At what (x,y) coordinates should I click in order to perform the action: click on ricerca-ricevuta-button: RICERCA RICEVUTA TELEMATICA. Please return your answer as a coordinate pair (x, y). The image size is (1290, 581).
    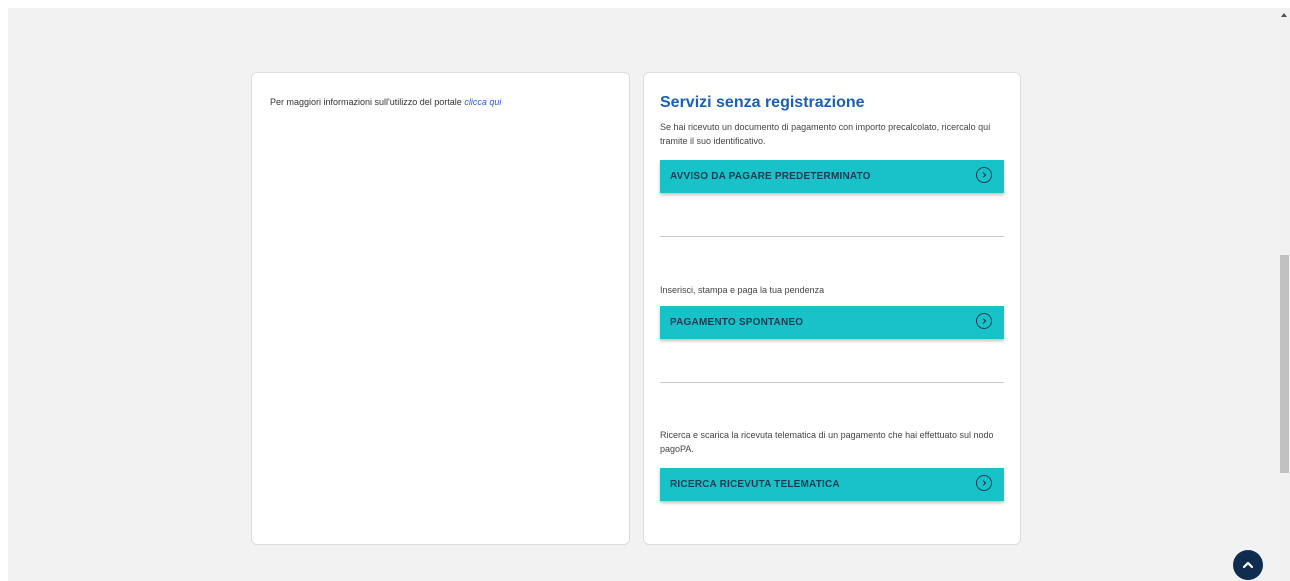
    Looking at the image, I should click on (832, 484).